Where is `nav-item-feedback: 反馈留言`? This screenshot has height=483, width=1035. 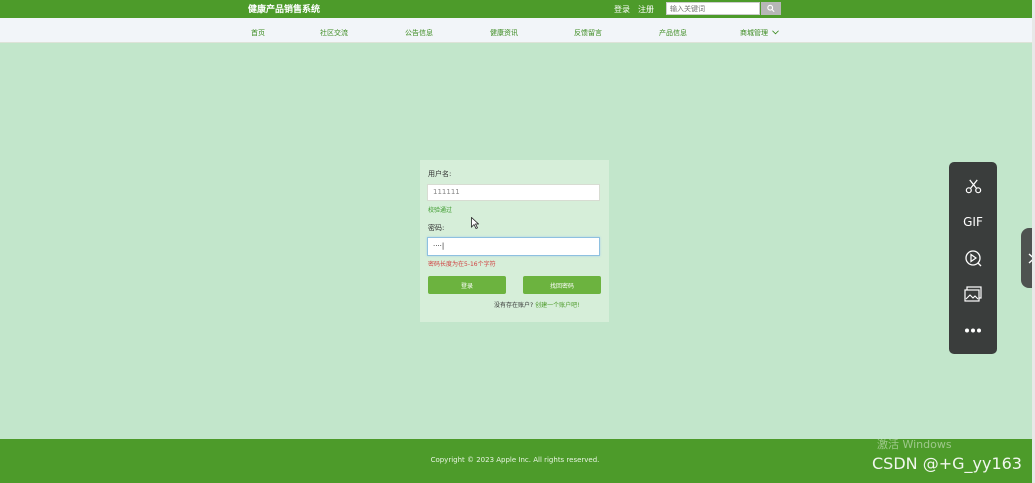 nav-item-feedback: 反馈留言 is located at coordinates (588, 33).